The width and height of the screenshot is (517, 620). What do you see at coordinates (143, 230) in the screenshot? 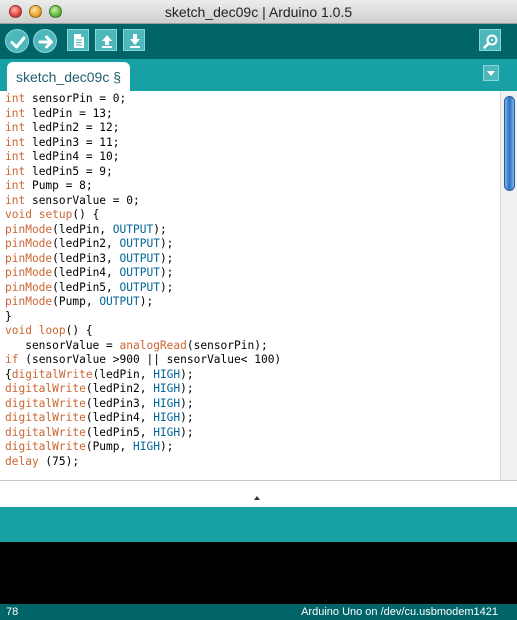
I see `code-line: pinMode(ledPin, OUTPUT);` at bounding box center [143, 230].